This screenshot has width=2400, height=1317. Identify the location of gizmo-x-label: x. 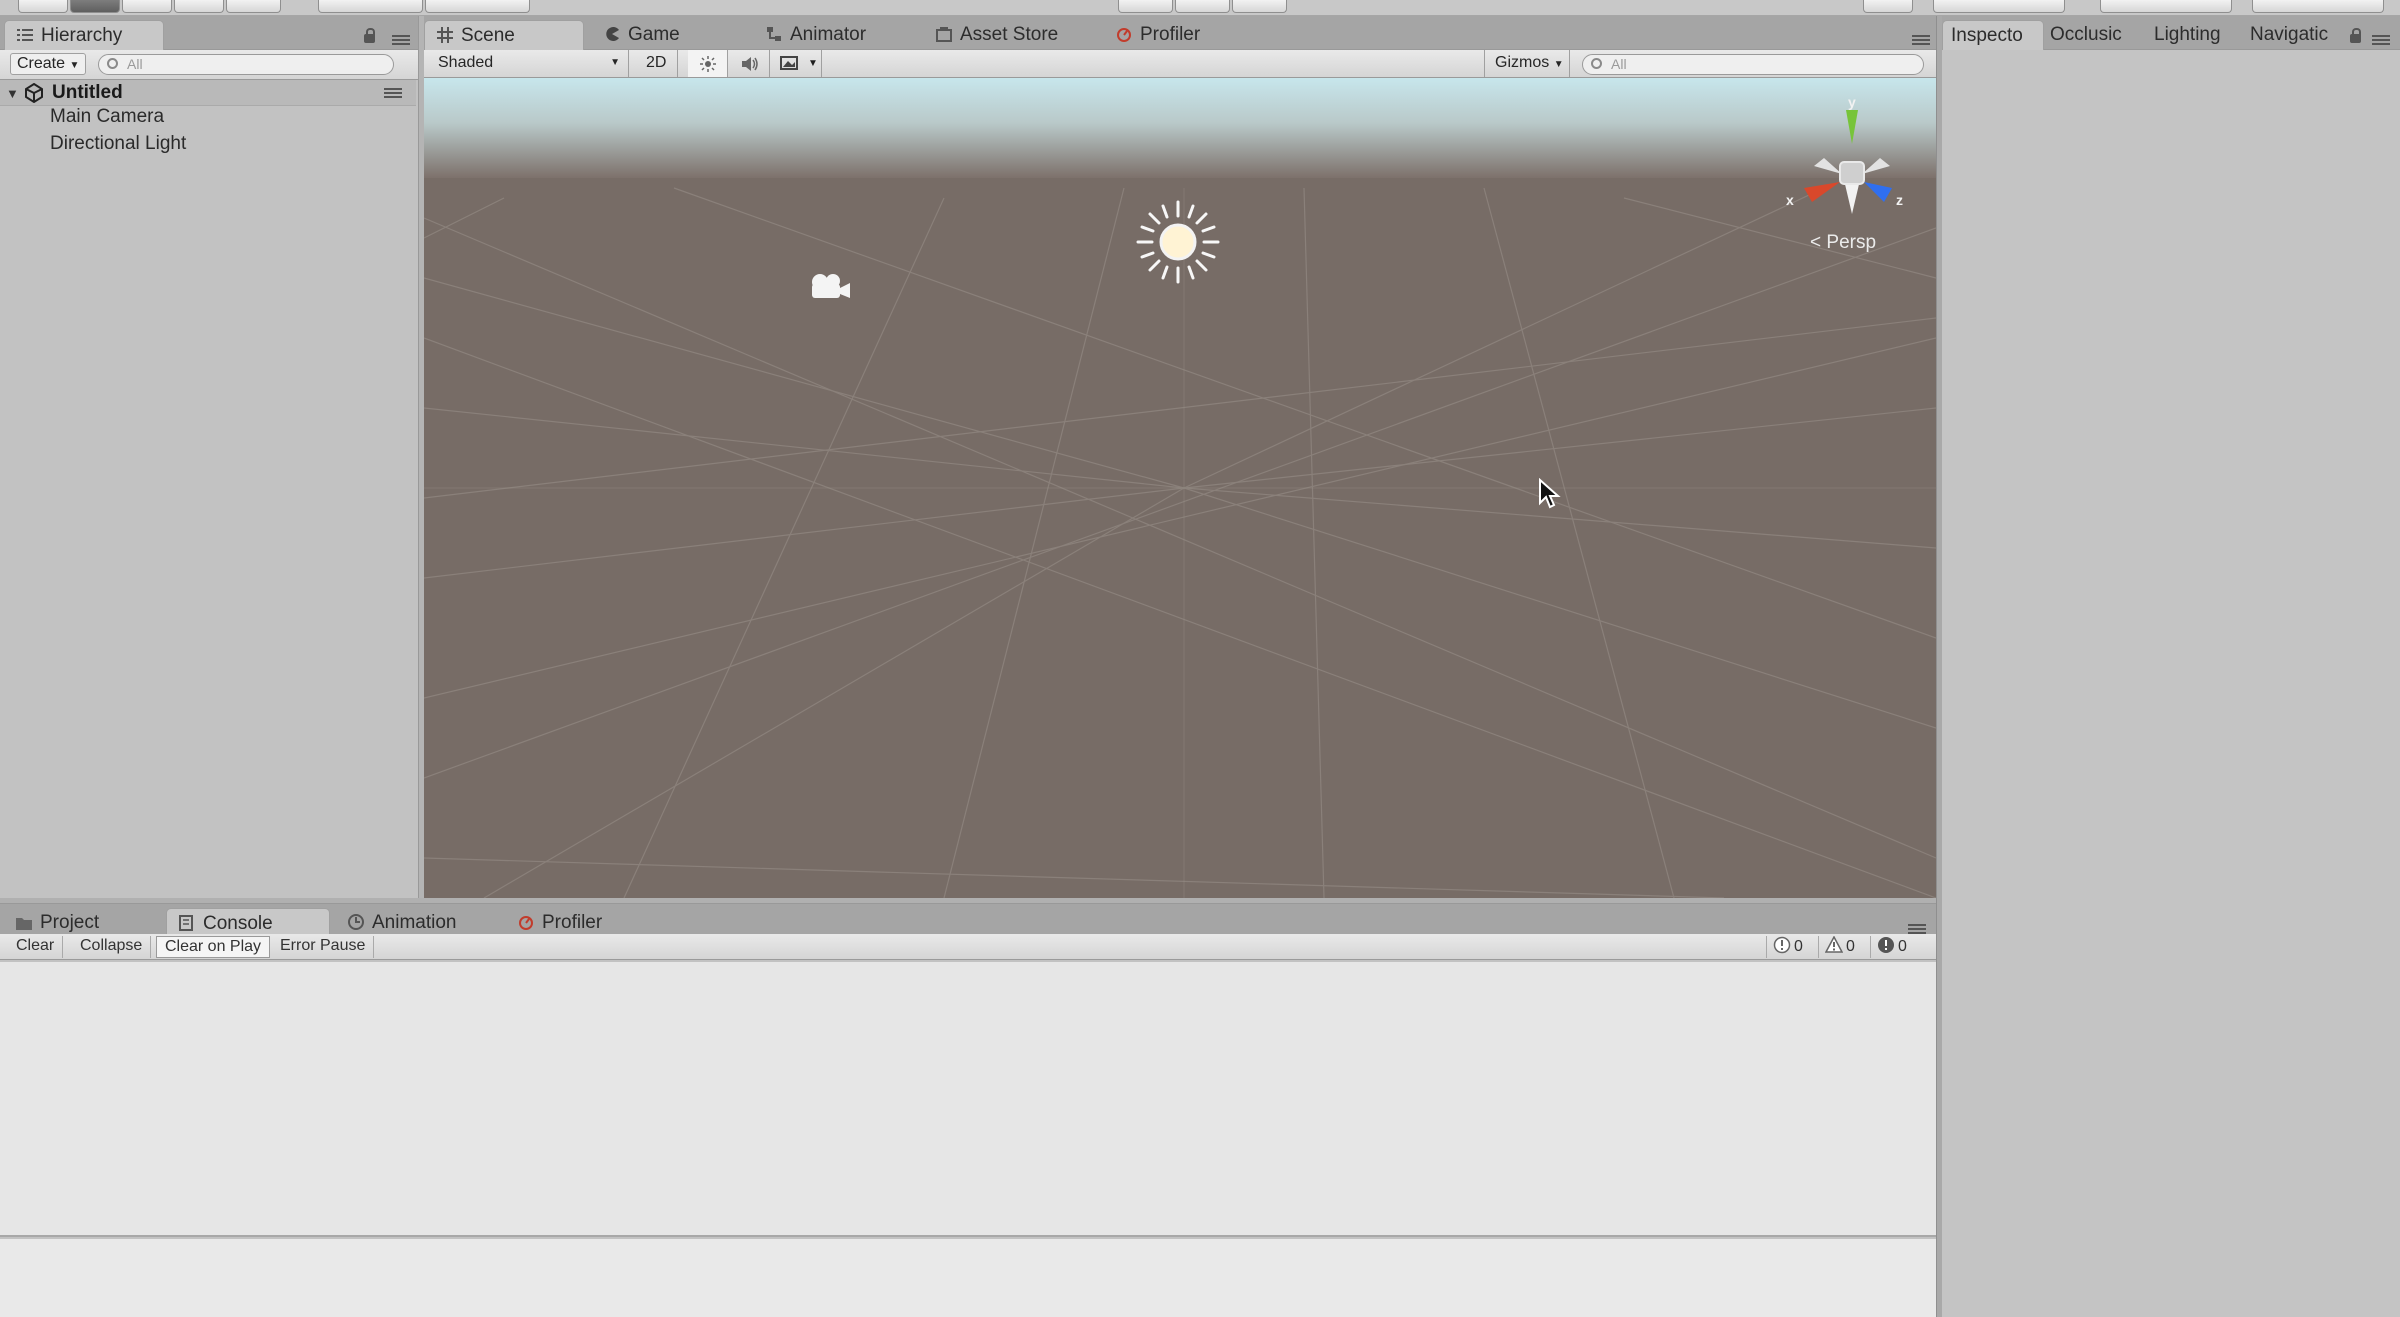
(1790, 200).